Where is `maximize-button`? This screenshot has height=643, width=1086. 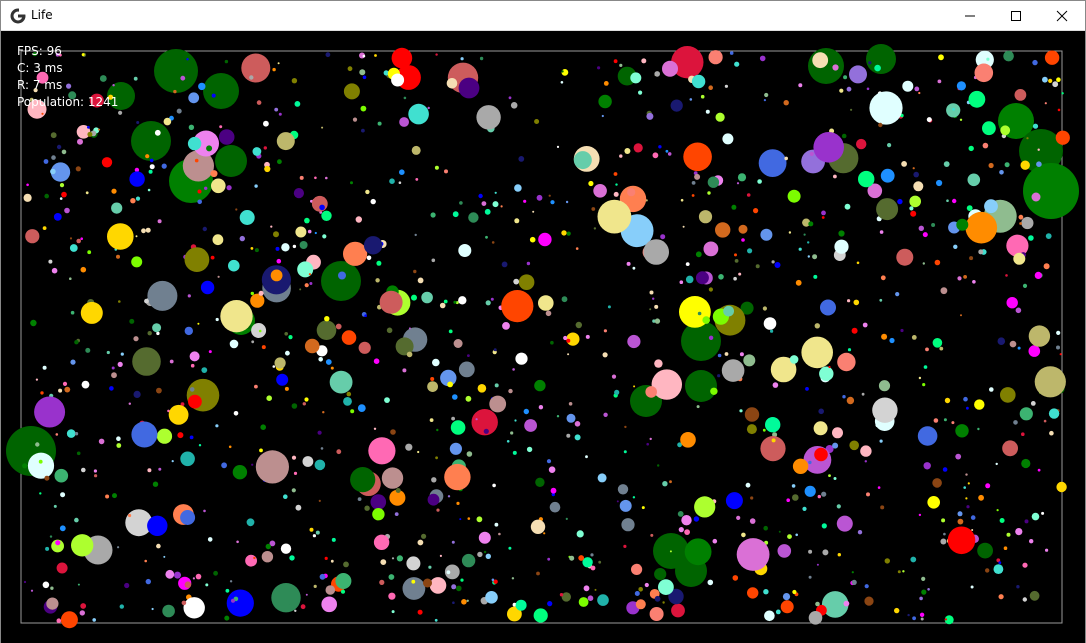 maximize-button is located at coordinates (1016, 16).